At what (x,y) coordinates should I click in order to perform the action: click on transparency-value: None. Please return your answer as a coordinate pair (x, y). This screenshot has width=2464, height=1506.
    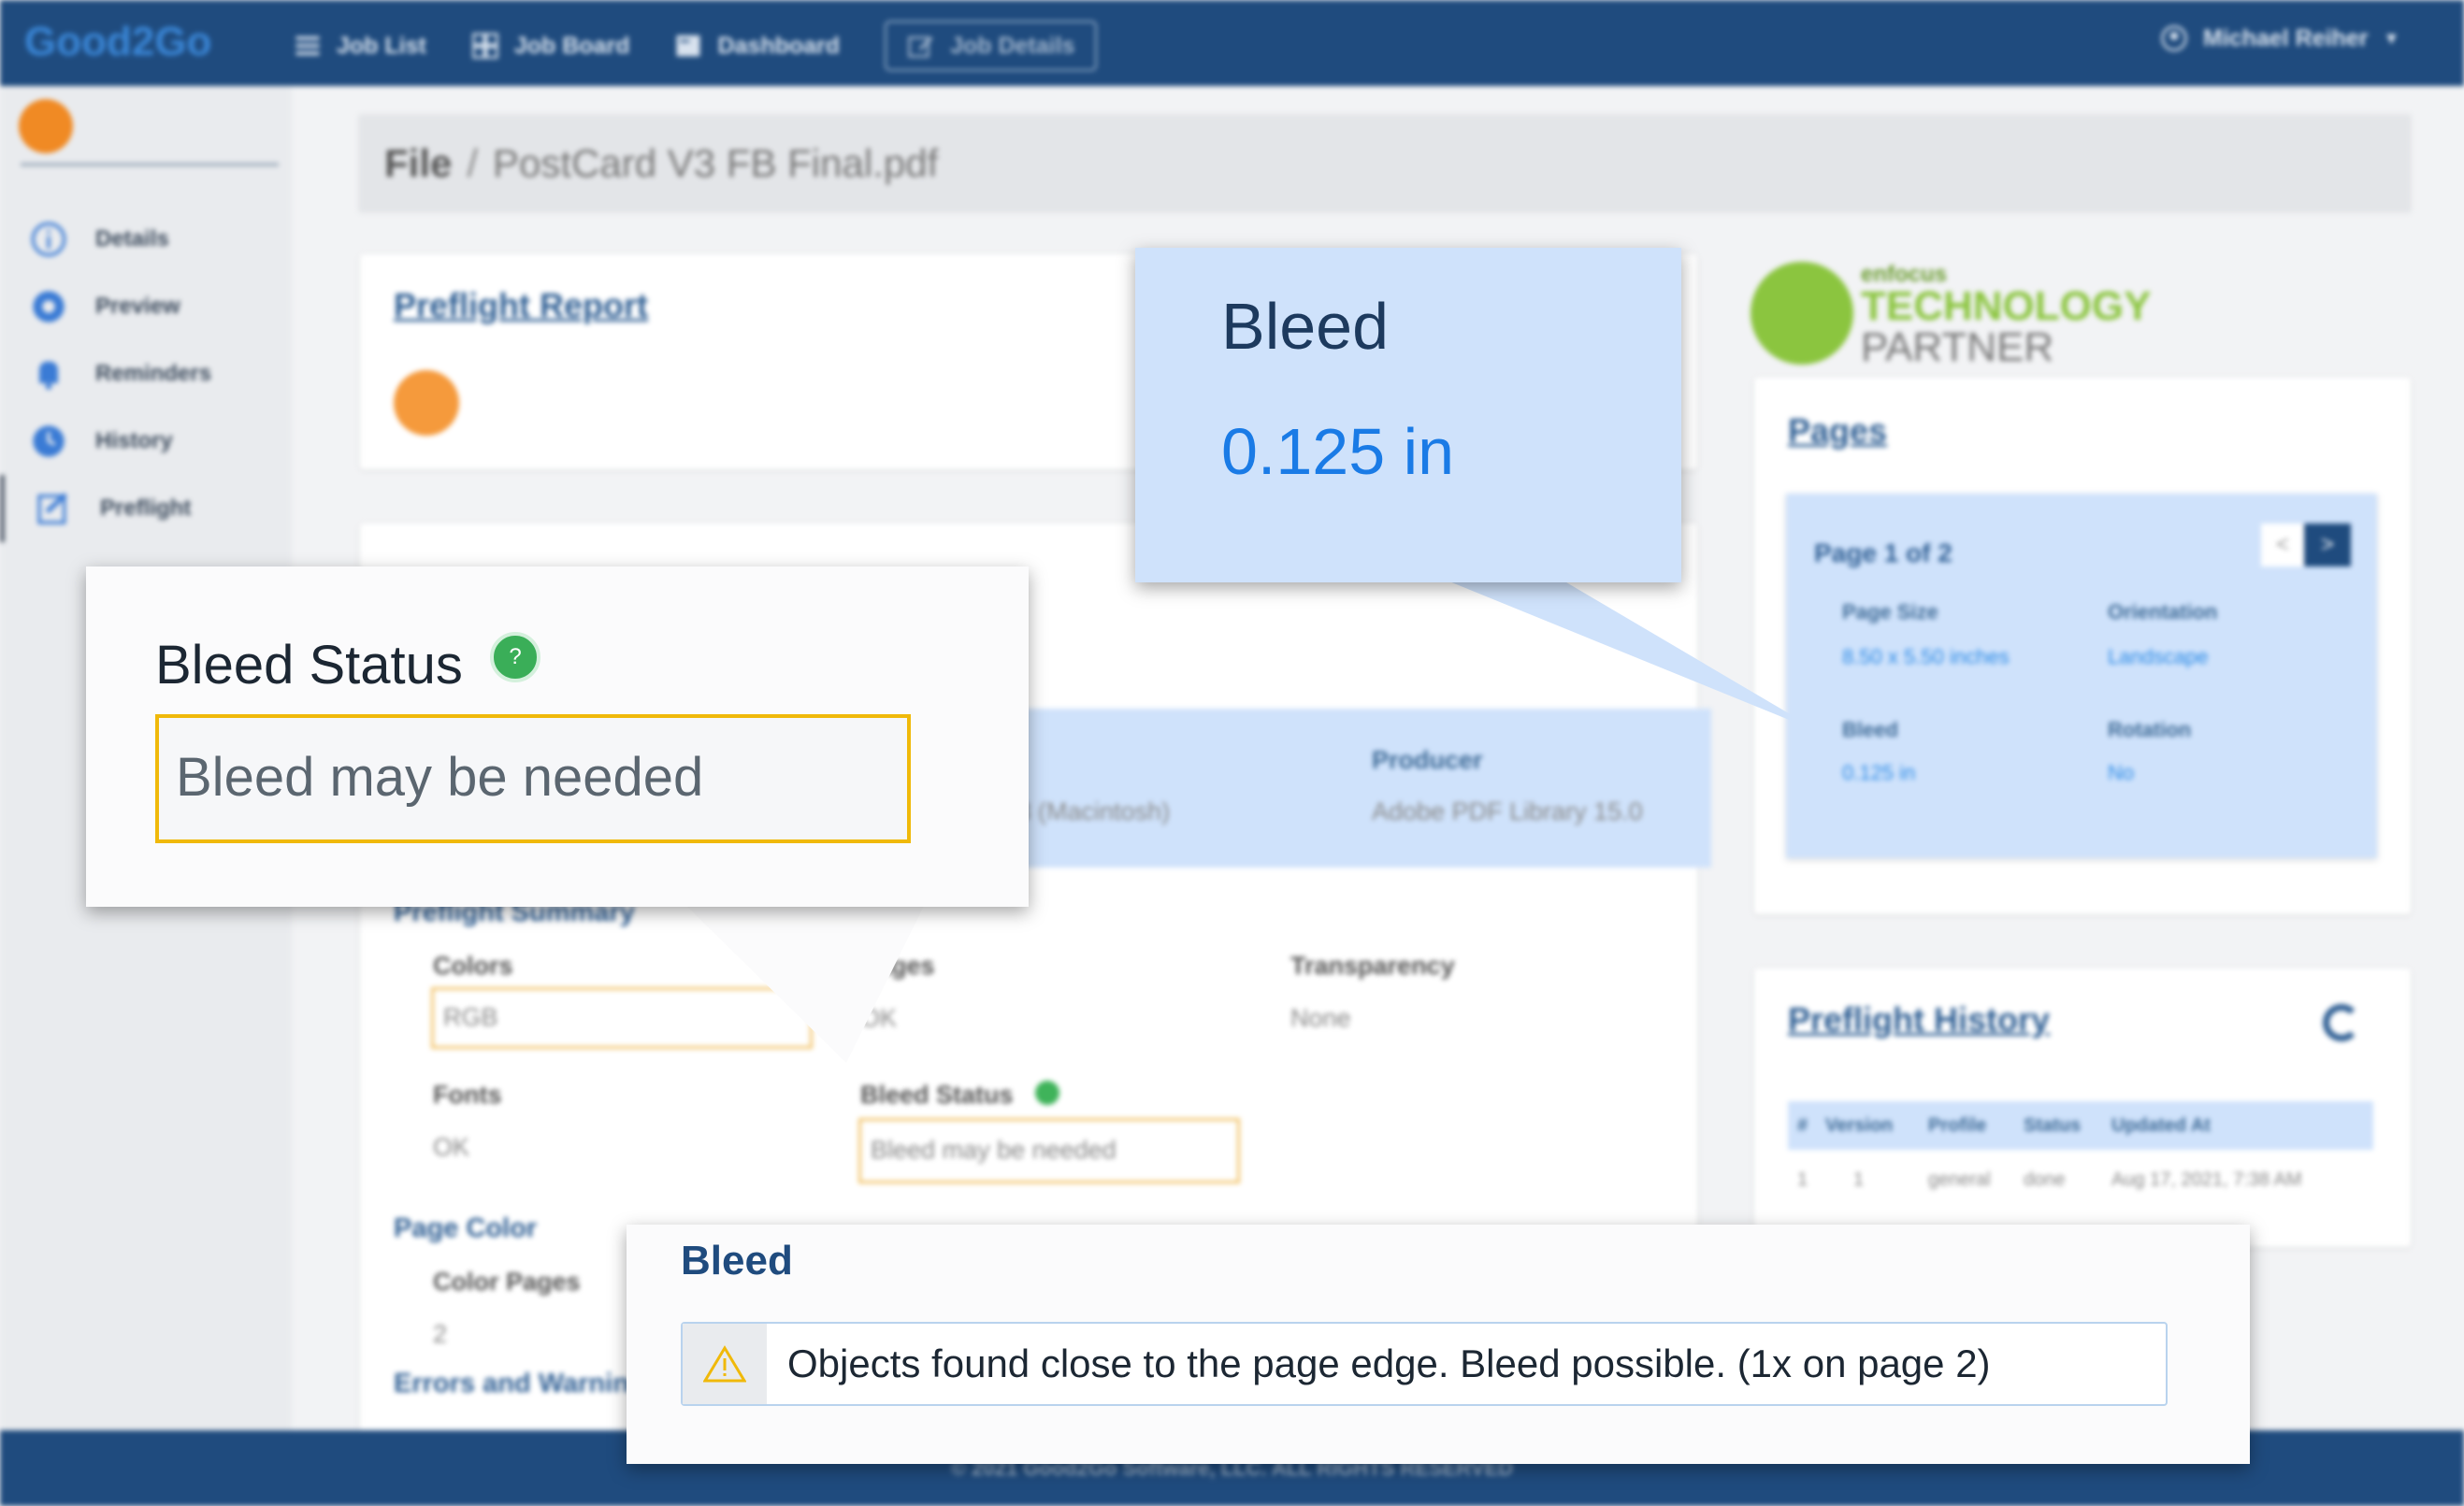
    Looking at the image, I should click on (1320, 1018).